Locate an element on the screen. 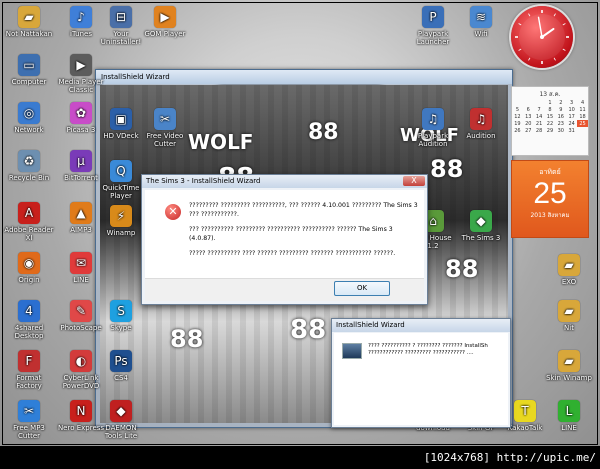 This screenshot has width=600, height=469. uninstaller-icon: ⊟ is located at coordinates (121, 17).